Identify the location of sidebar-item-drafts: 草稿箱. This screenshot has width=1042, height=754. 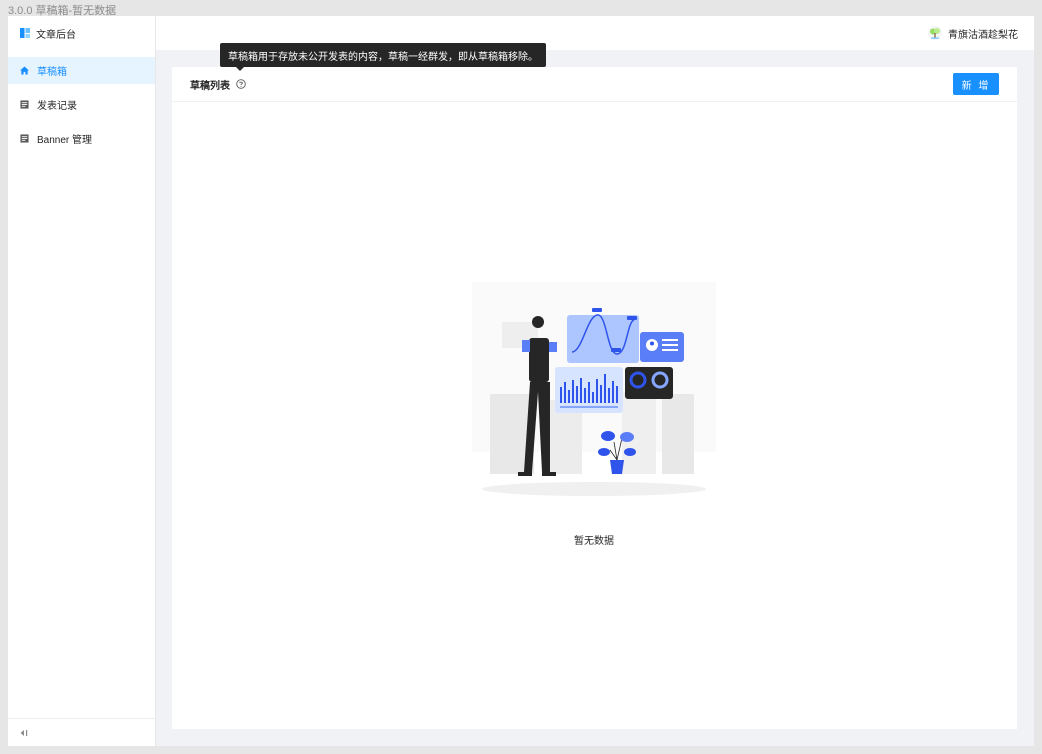
(81, 70).